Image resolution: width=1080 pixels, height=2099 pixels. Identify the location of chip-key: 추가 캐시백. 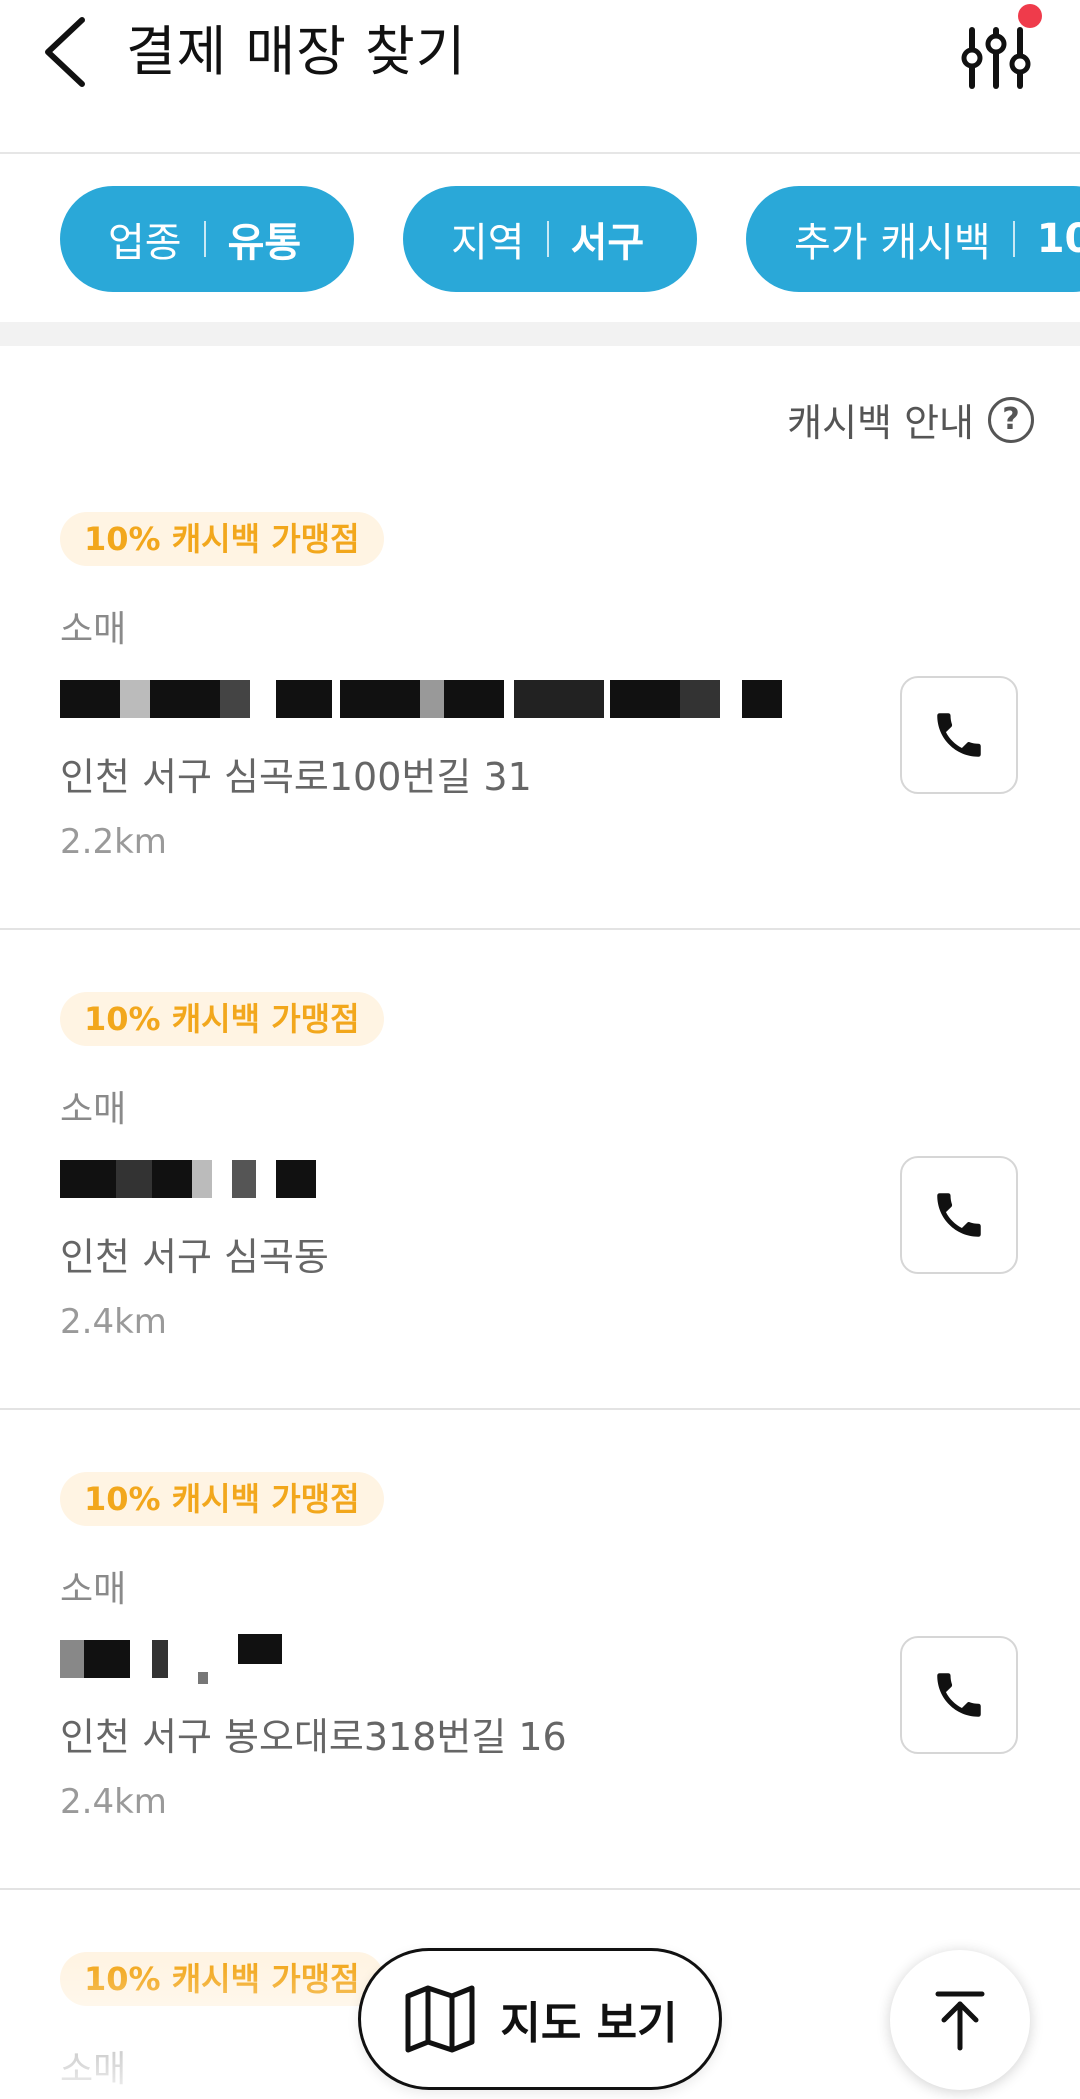
(892, 243).